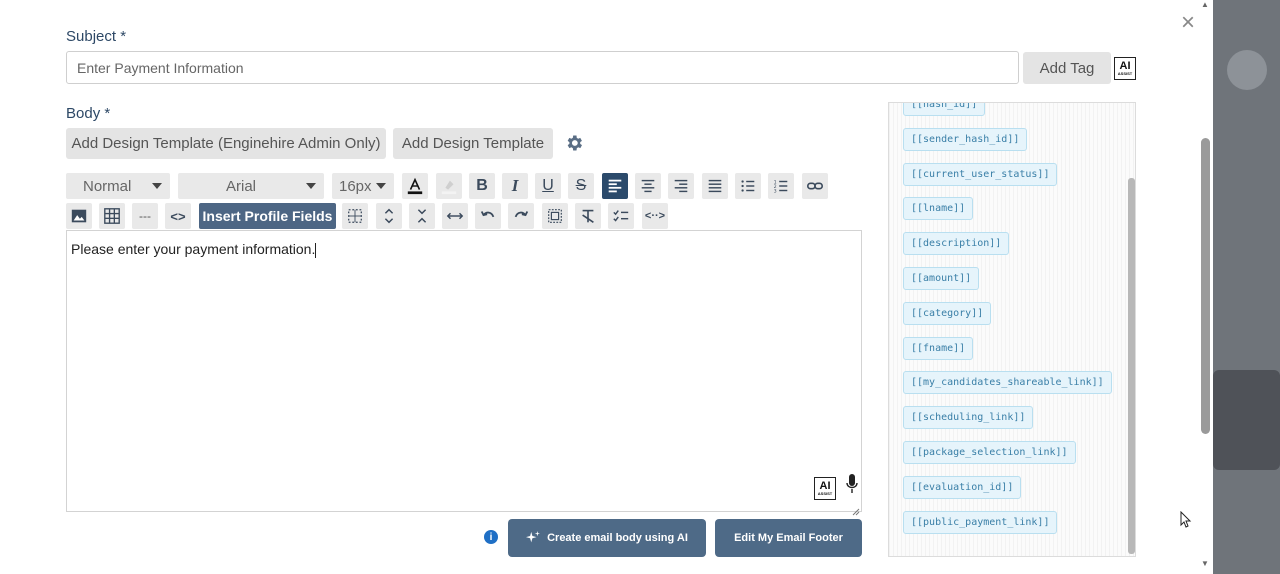 The width and height of the screenshot is (1280, 574). What do you see at coordinates (681, 186) in the screenshot?
I see `align-right-icon` at bounding box center [681, 186].